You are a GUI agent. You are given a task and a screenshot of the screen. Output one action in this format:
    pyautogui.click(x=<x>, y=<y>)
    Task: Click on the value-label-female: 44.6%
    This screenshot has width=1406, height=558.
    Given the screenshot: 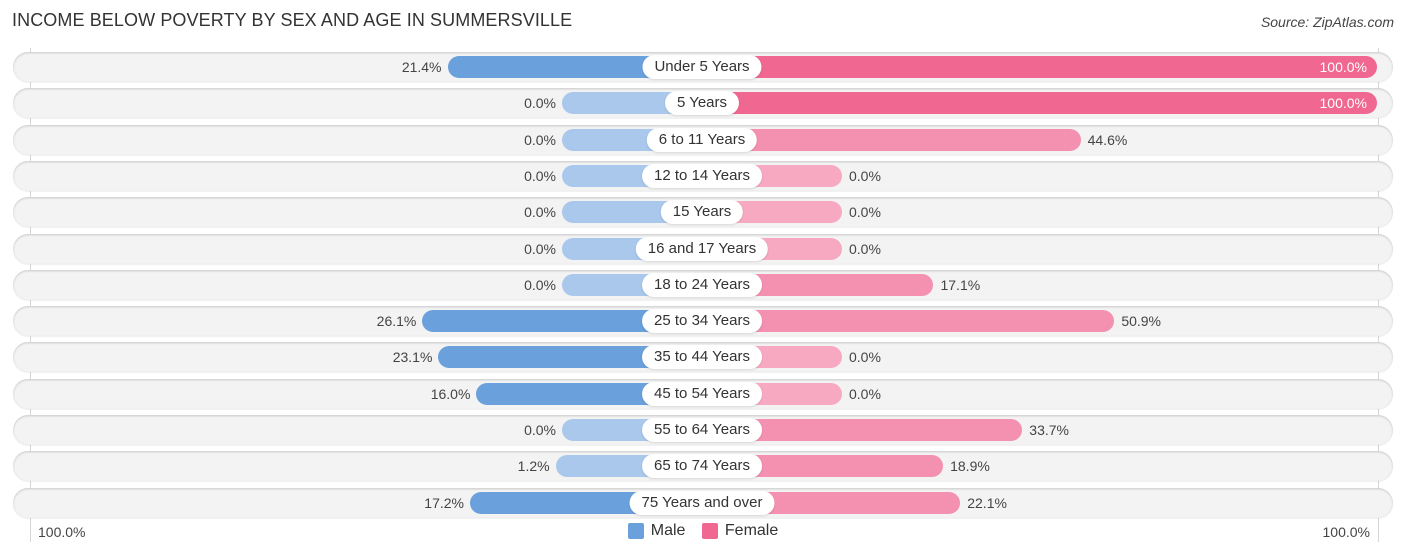 What is the action you would take?
    pyautogui.click(x=1107, y=139)
    